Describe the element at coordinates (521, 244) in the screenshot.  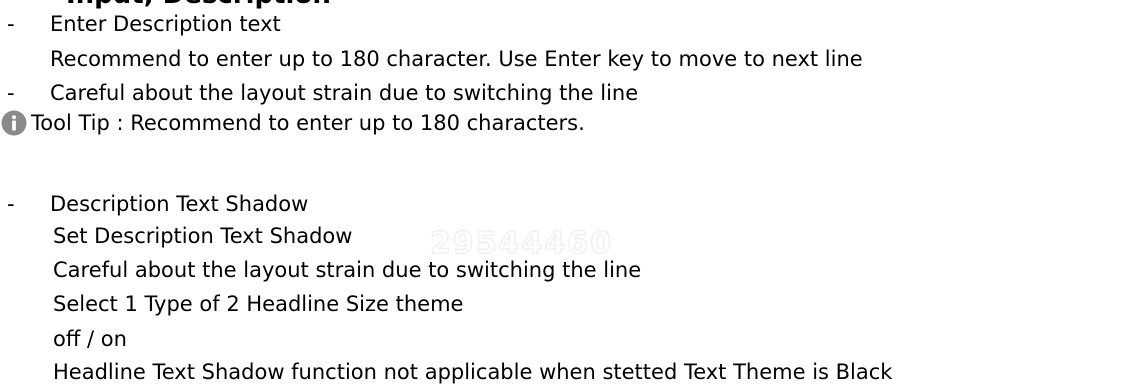
I see `watermark: 29544460` at that location.